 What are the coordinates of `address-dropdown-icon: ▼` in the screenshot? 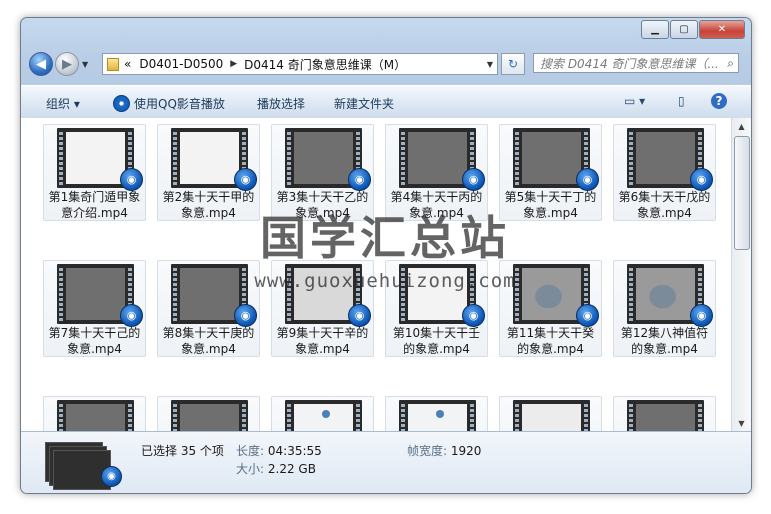 It's located at (490, 64).